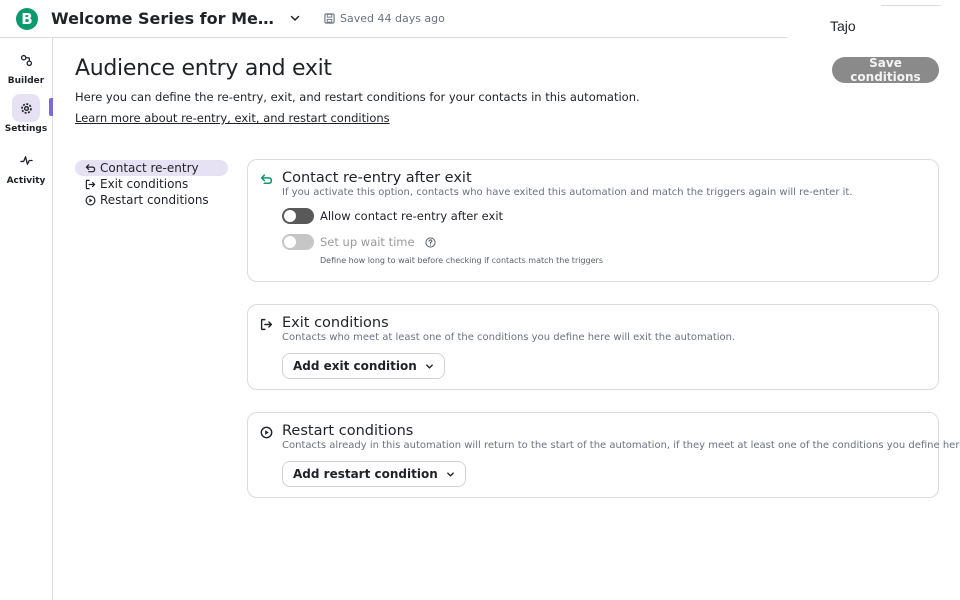 The image size is (960, 600). I want to click on button-label: Add exit condition, so click(355, 366).